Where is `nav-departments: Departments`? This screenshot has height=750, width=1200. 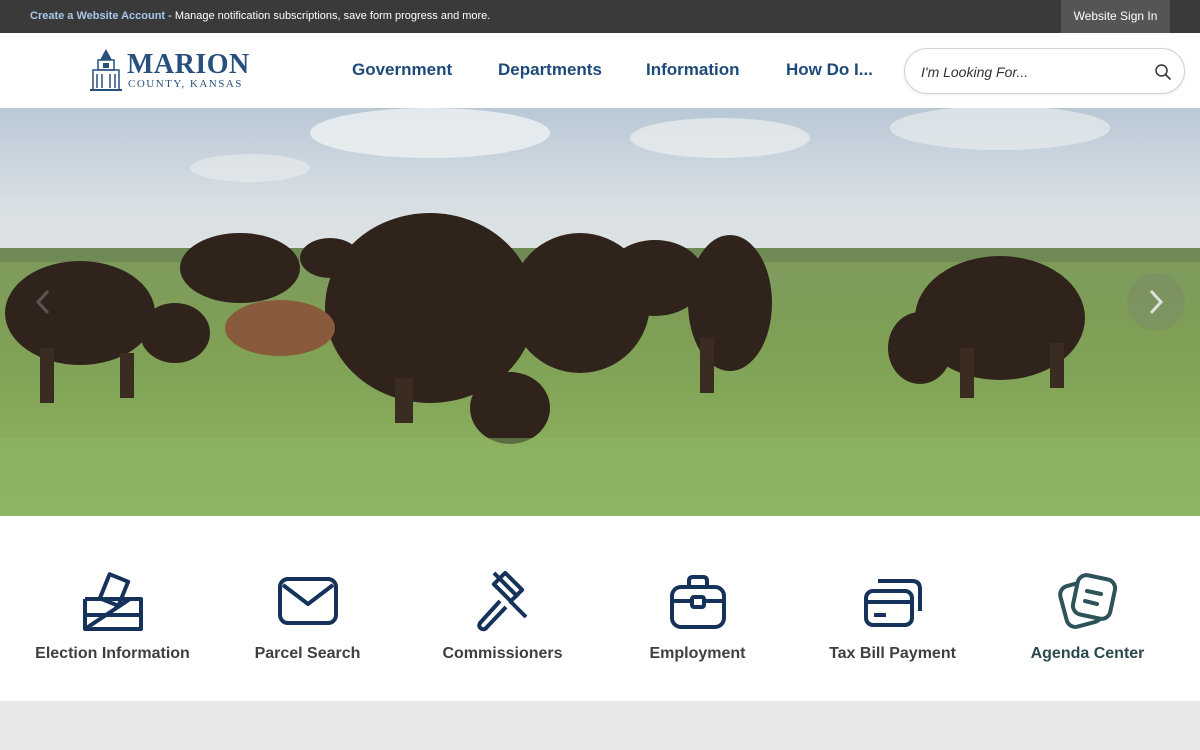
nav-departments: Departments is located at coordinates (550, 70).